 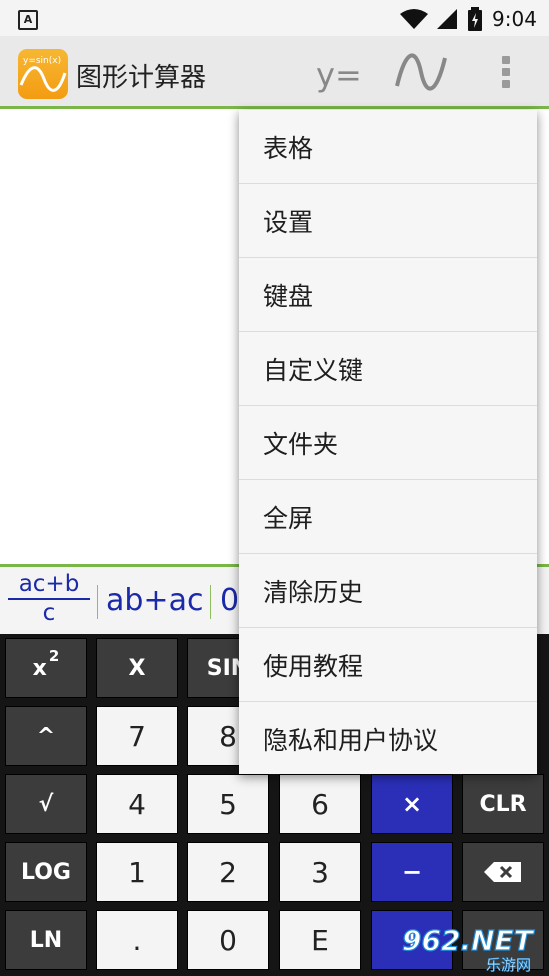 I want to click on watermark-text: 962.NET, so click(x=468, y=940).